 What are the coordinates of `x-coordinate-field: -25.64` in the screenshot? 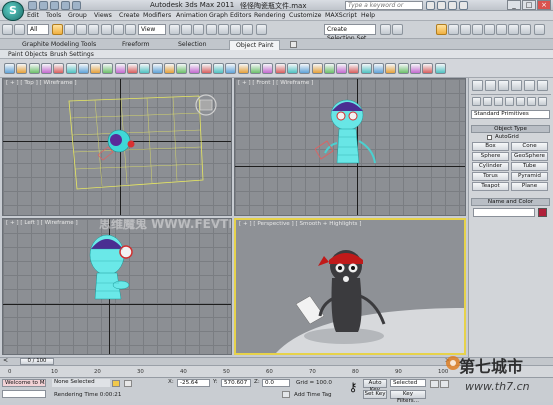 It's located at (193, 383).